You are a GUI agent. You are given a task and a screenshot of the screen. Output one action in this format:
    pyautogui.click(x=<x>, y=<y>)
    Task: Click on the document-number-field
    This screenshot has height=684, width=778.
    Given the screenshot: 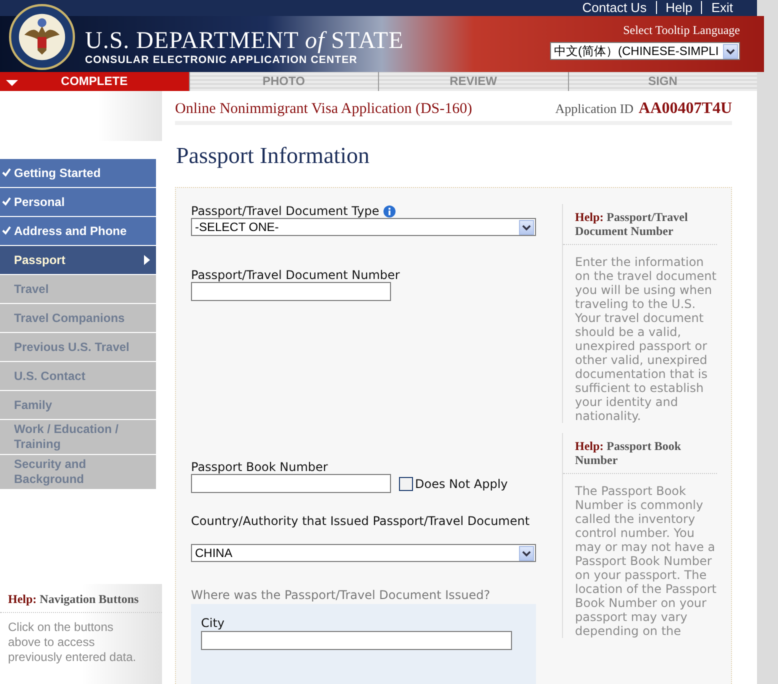 What is the action you would take?
    pyautogui.click(x=291, y=291)
    